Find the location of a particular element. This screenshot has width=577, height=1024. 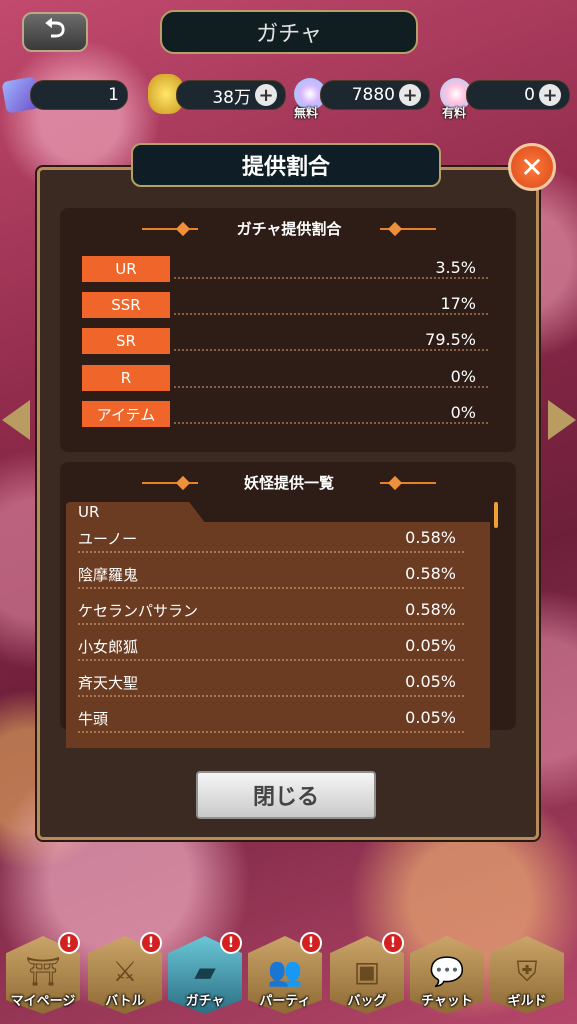

rate-row: SSR 17% is located at coordinates (285, 305).